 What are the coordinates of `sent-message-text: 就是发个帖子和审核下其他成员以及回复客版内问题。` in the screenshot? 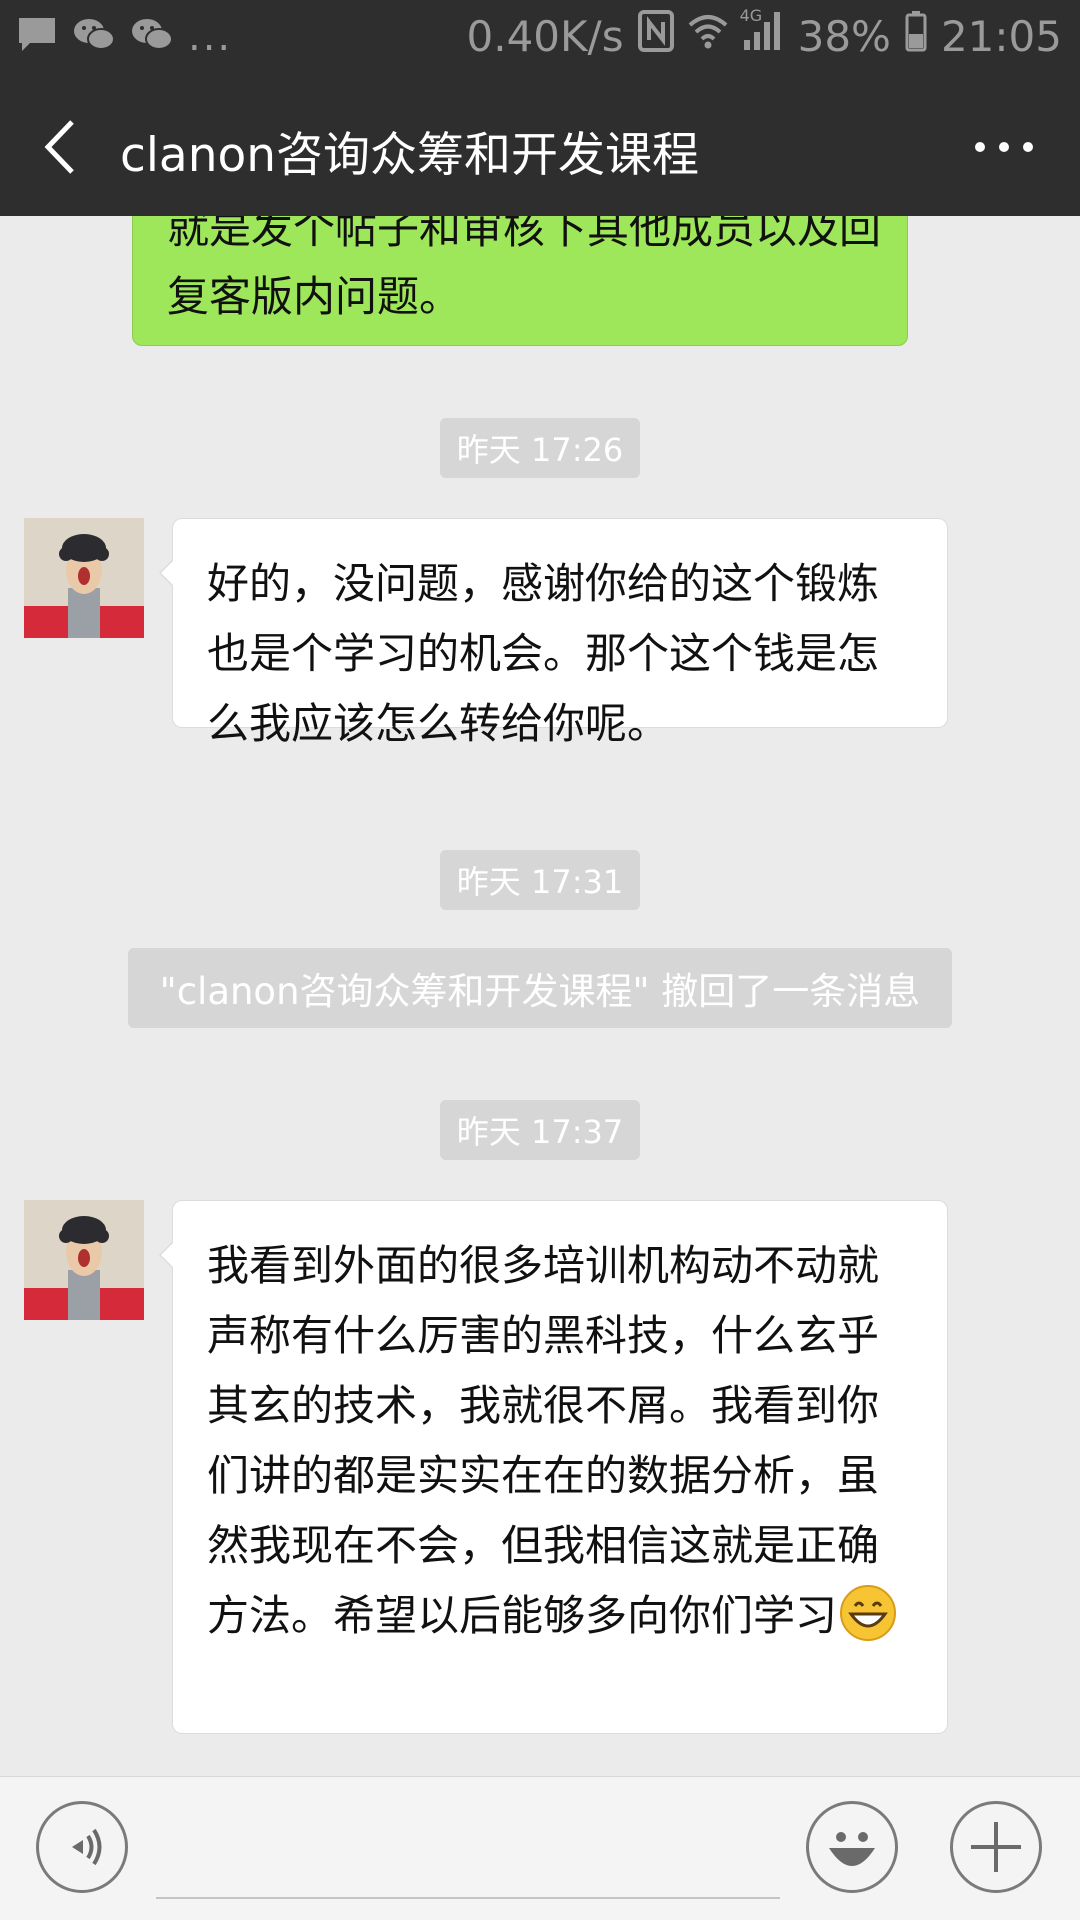 It's located at (524, 268).